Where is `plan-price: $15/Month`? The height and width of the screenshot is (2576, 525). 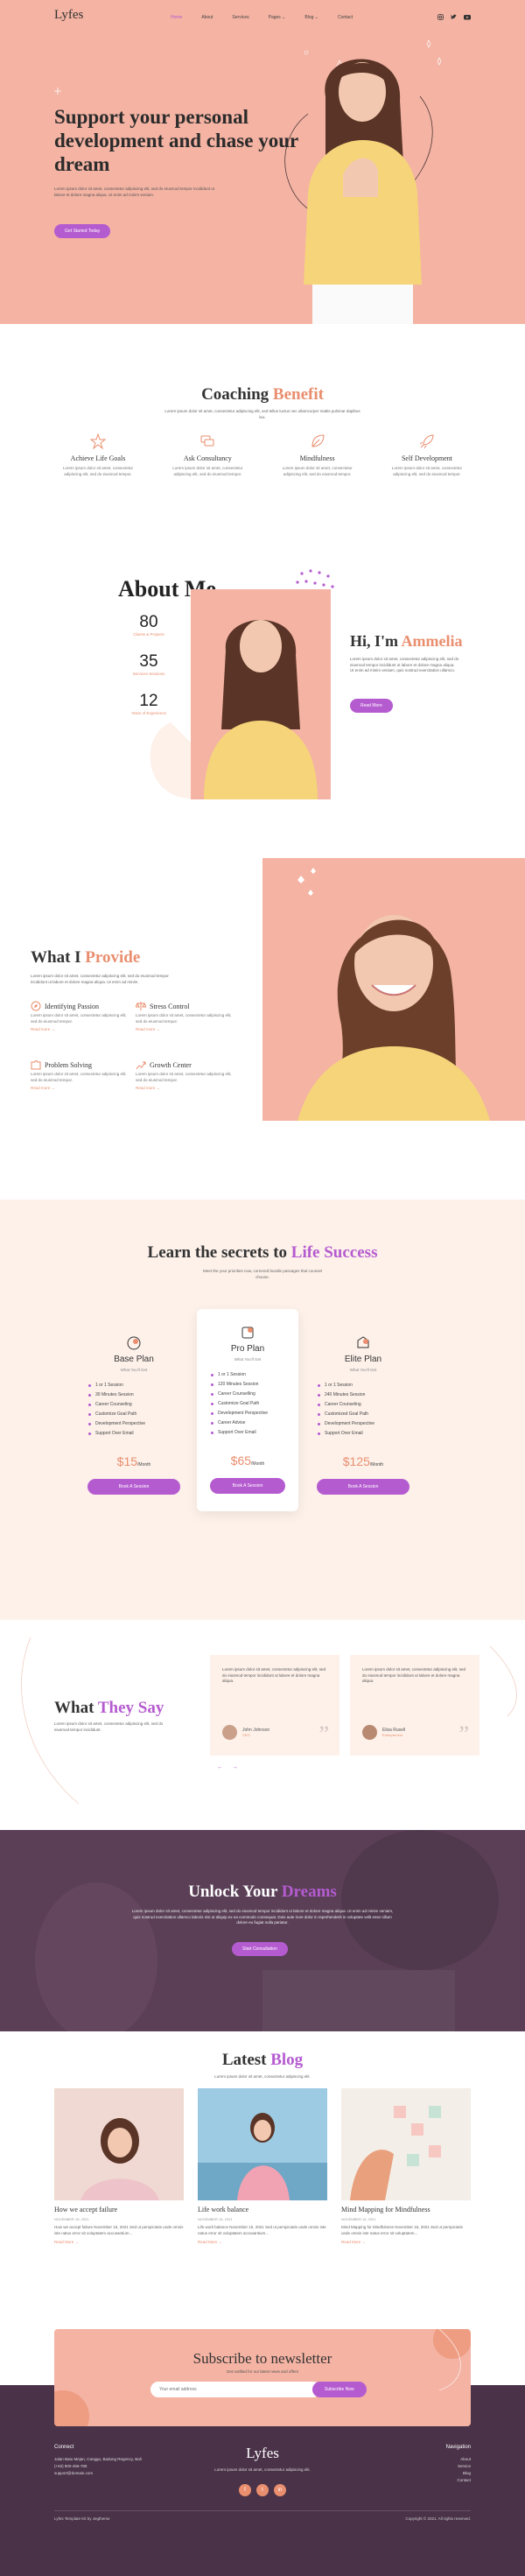
plan-price: $15/Month is located at coordinates (134, 1461).